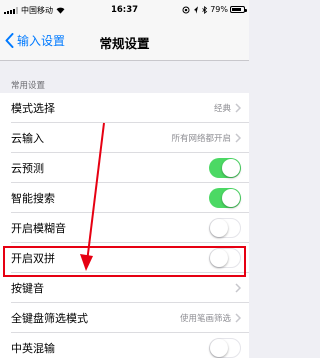 This screenshot has width=320, height=358. Describe the element at coordinates (27, 168) in the screenshot. I see `row-label: 云预测` at that location.